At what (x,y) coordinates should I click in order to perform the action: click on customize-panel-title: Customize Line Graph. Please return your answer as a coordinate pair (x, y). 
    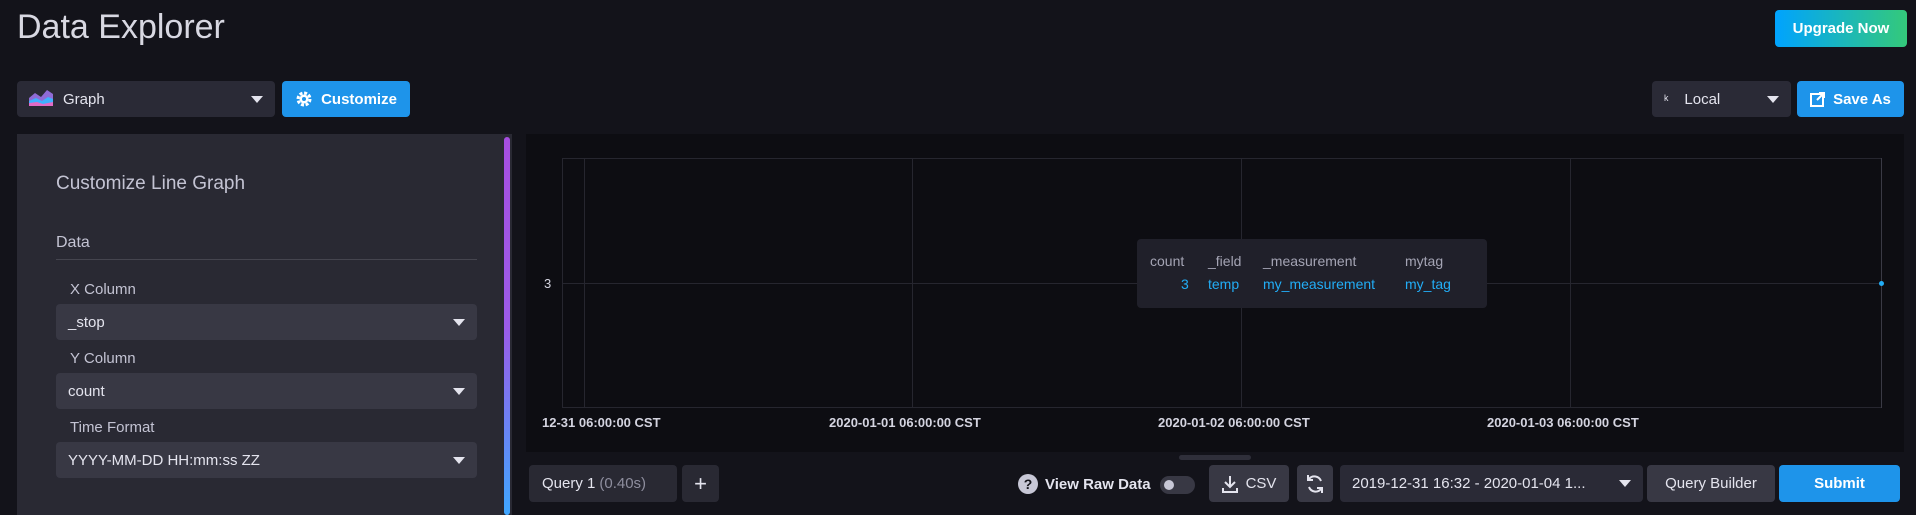
    Looking at the image, I should click on (151, 183).